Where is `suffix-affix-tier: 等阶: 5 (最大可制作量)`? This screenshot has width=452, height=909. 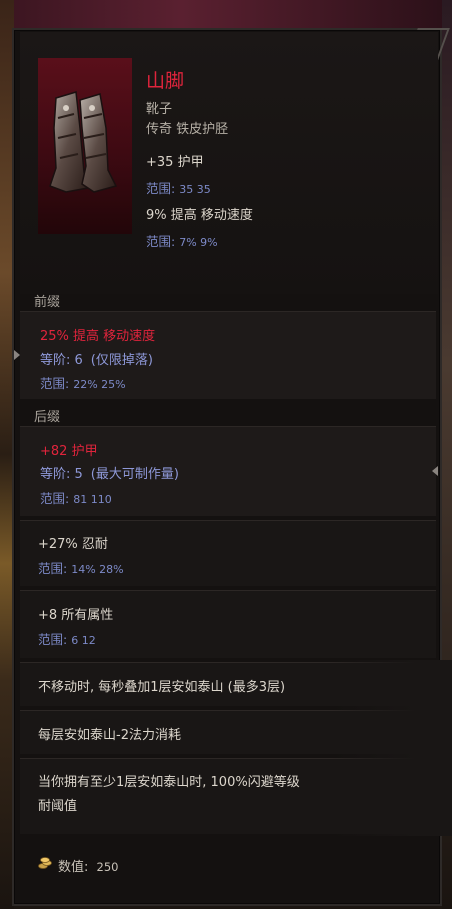 suffix-affix-tier: 等阶: 5 (最大可制作量) is located at coordinates (109, 472).